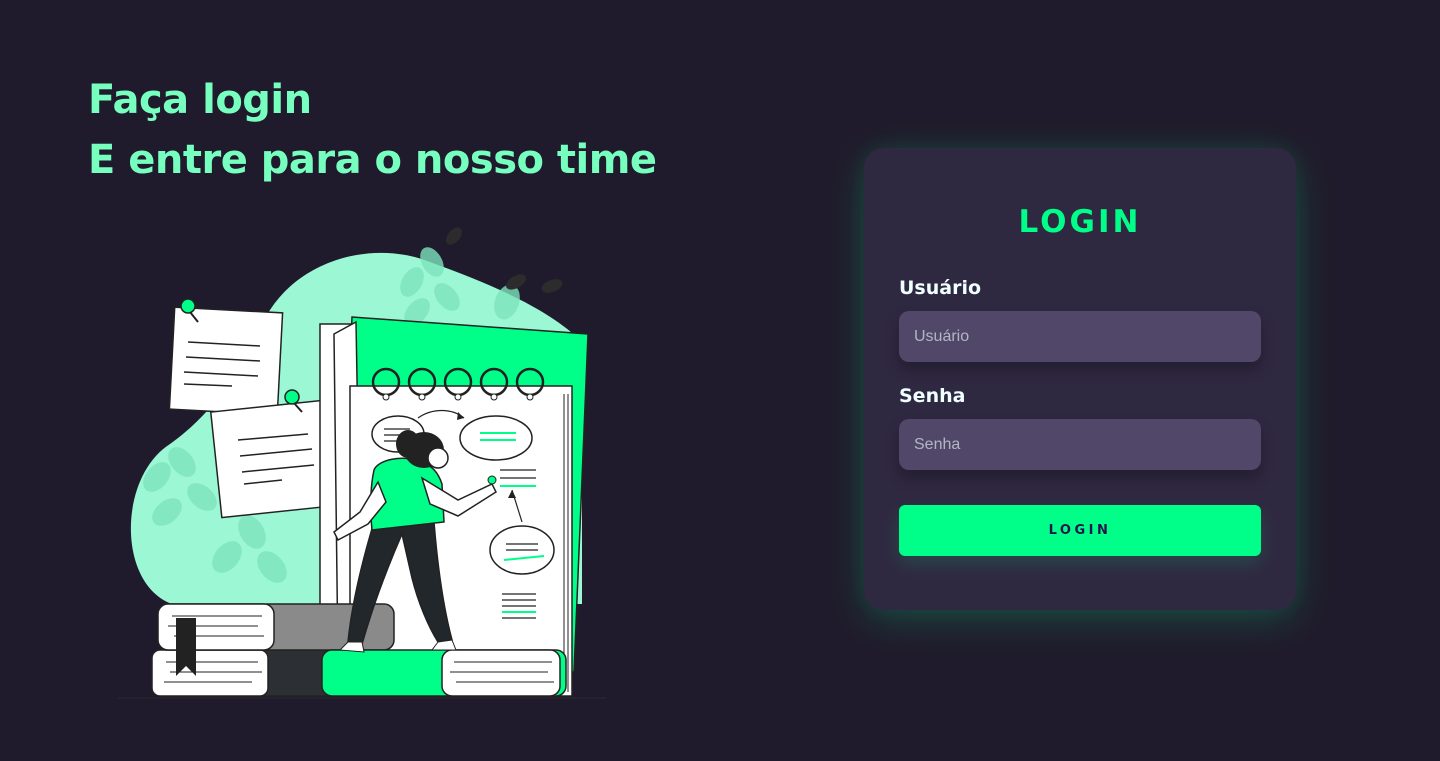 Image resolution: width=1440 pixels, height=761 pixels. Describe the element at coordinates (932, 396) in the screenshot. I see `password-label: Senha` at that location.